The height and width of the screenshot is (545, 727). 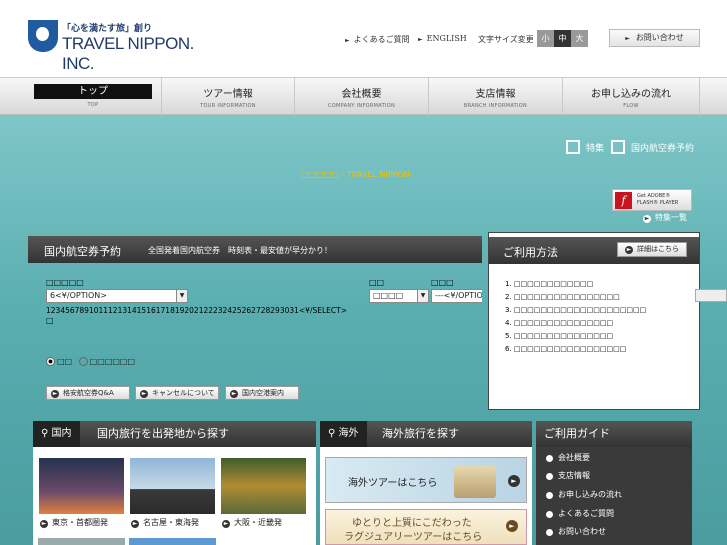 I want to click on english-link: ► ENGLISH, so click(x=442, y=38).